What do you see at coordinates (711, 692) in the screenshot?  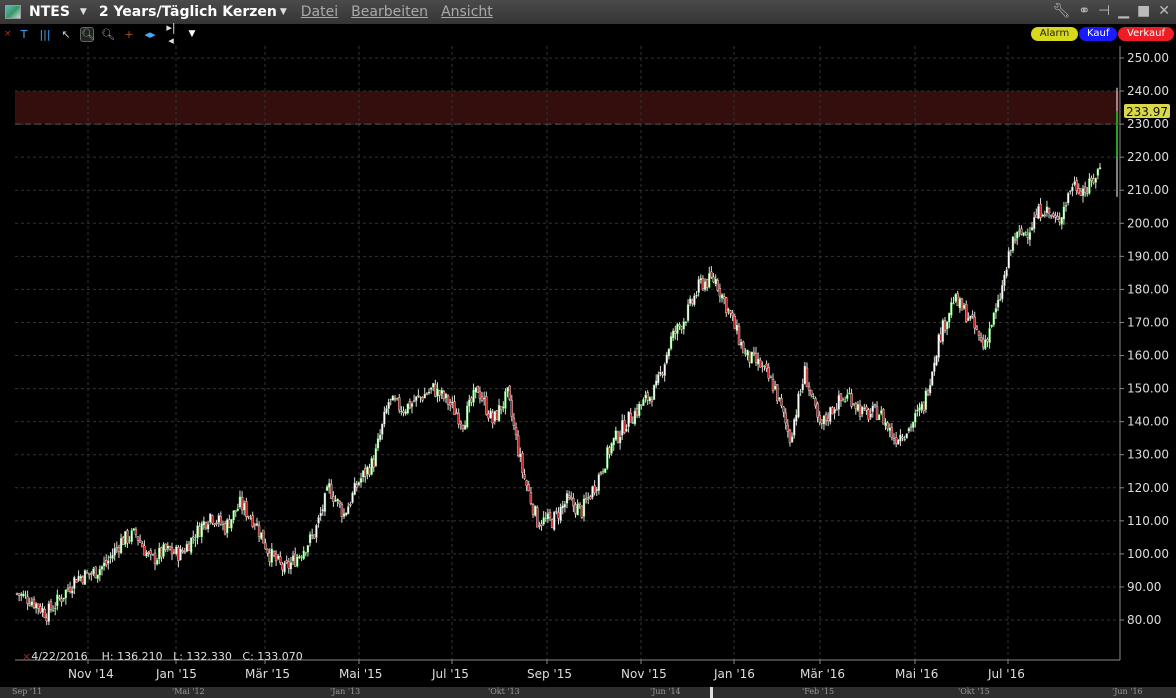 I see `scroller-handle` at bounding box center [711, 692].